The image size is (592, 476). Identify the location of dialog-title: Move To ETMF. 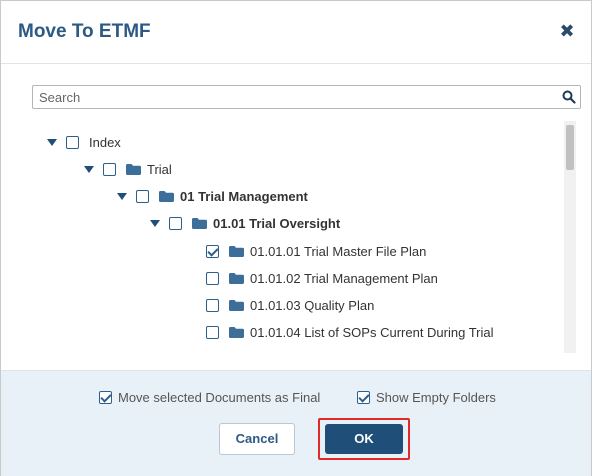
(84, 31).